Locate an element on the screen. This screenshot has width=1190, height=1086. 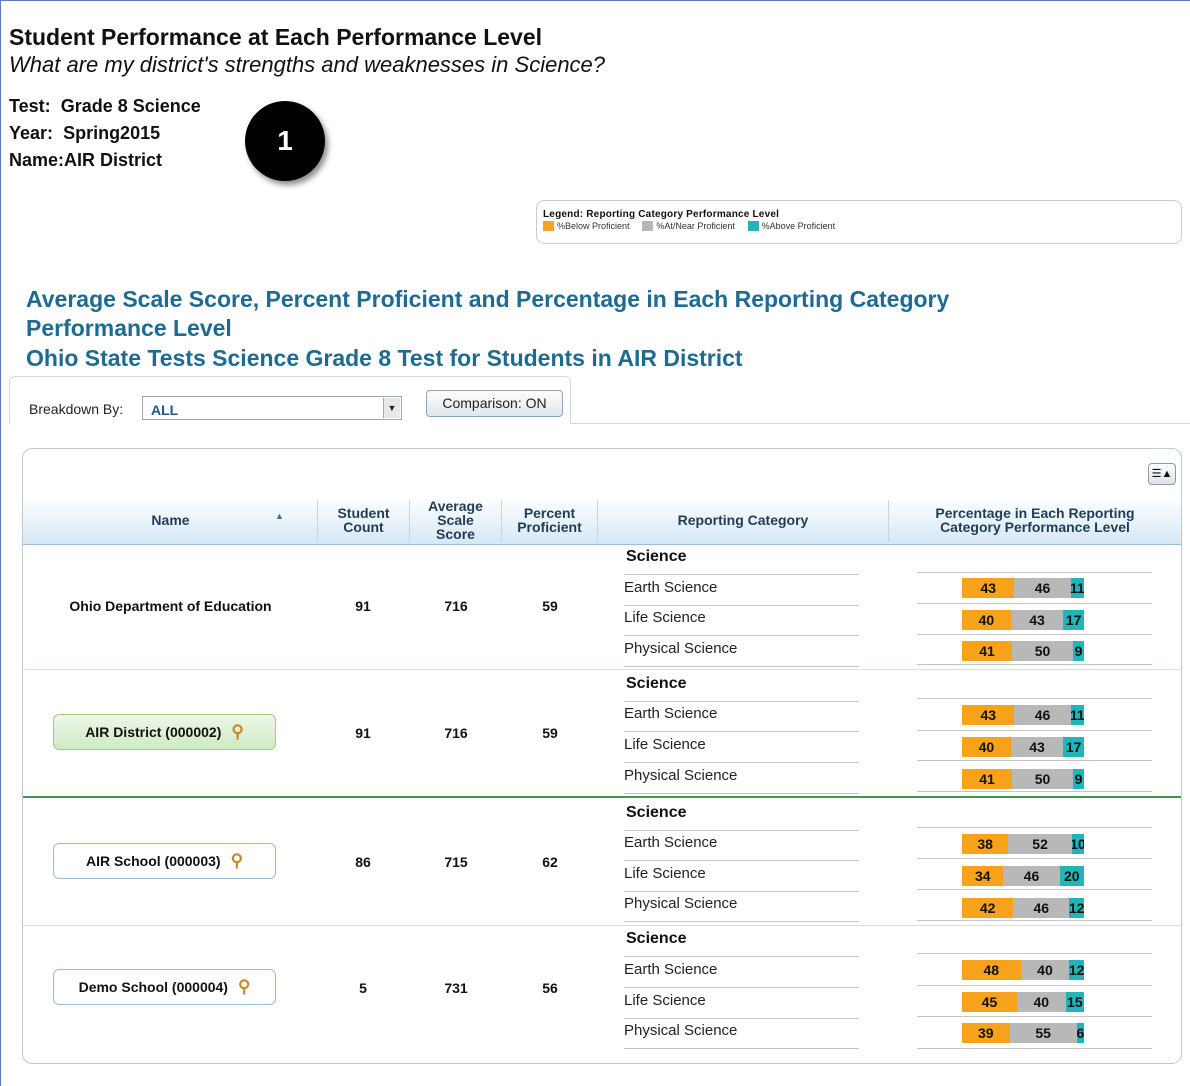
org-button-label: AIR District (000002) is located at coordinates (153, 732).